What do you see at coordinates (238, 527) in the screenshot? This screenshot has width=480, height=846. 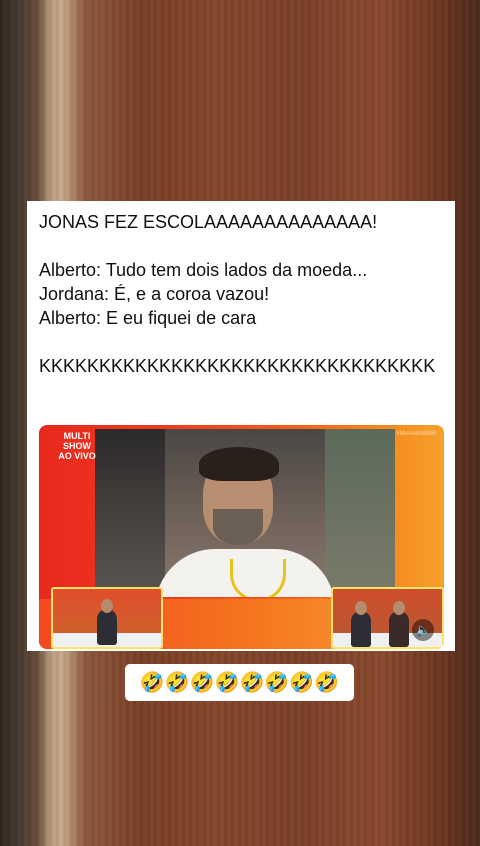 I see `person-beard` at bounding box center [238, 527].